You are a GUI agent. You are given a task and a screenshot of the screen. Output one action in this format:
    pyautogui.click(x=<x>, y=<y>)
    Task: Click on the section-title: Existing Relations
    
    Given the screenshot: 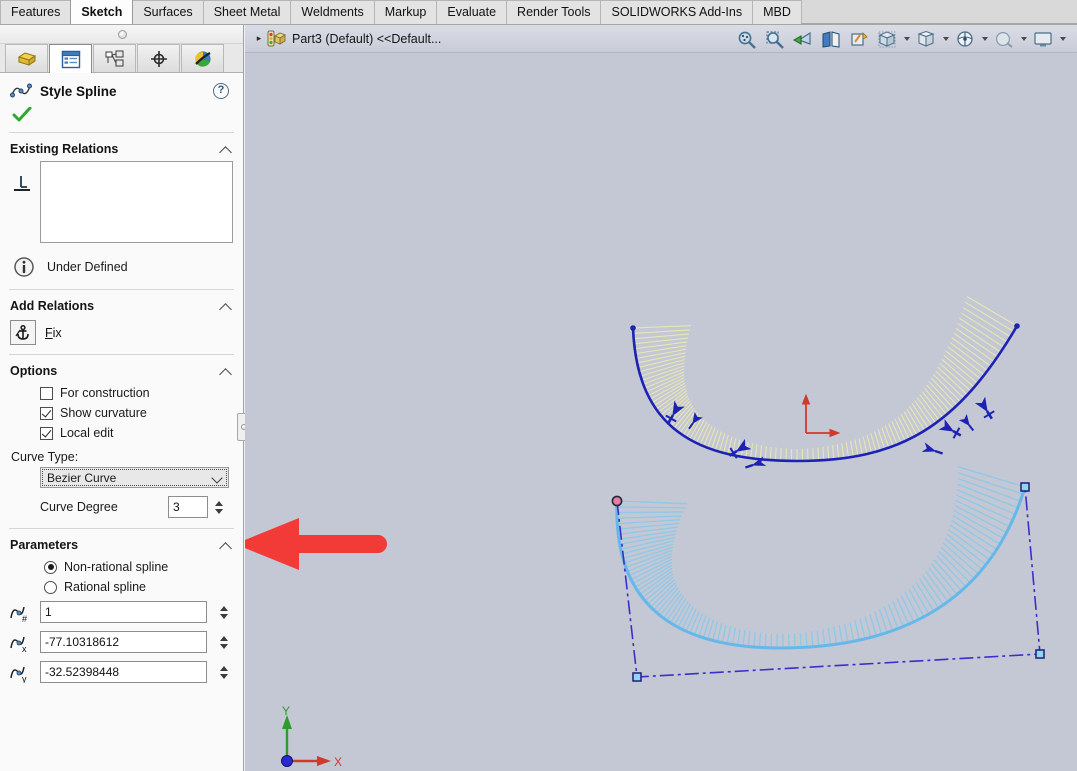 What is the action you would take?
    pyautogui.click(x=64, y=149)
    